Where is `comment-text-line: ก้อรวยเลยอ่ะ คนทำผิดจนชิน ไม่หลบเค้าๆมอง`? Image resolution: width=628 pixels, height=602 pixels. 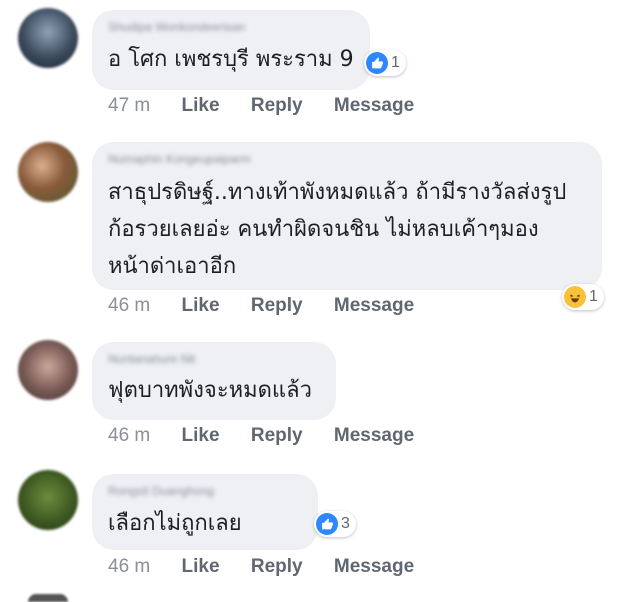
comment-text-line: ก้อรวยเลยอ่ะ คนทำผิดจนชิน ไม่หลบเค้าๆมอง is located at coordinates (323, 229).